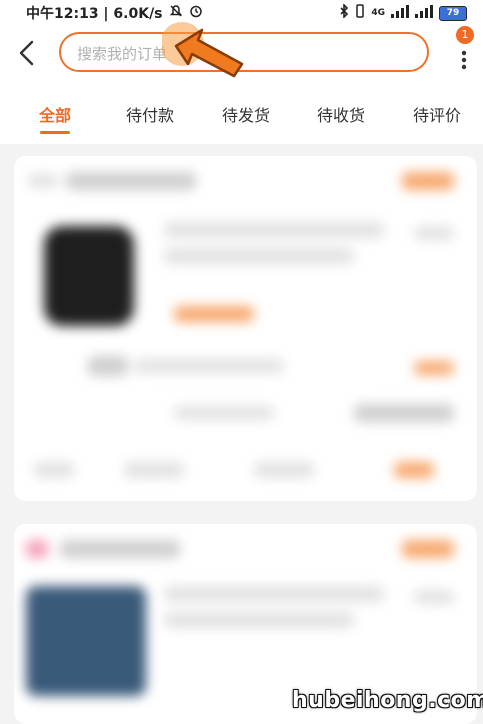 Image resolution: width=483 pixels, height=724 pixels. What do you see at coordinates (344, 12) in the screenshot?
I see `bluetooth-icon` at bounding box center [344, 12].